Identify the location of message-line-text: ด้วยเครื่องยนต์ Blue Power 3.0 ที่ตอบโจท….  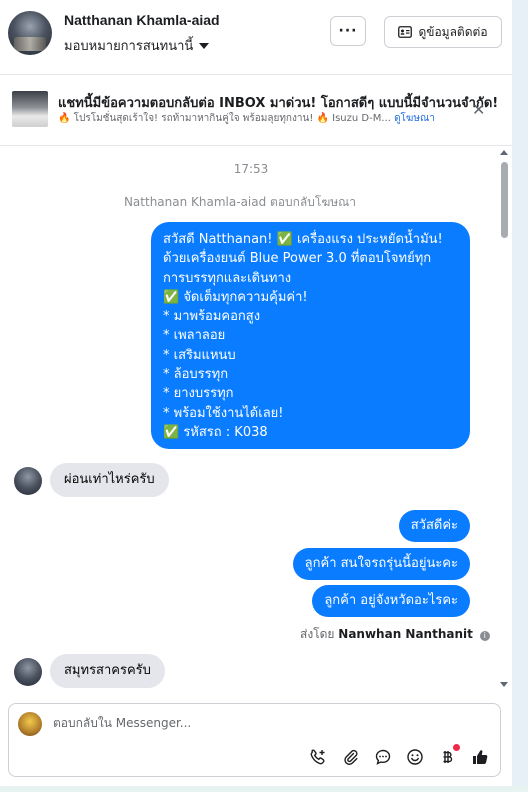
(297, 259).